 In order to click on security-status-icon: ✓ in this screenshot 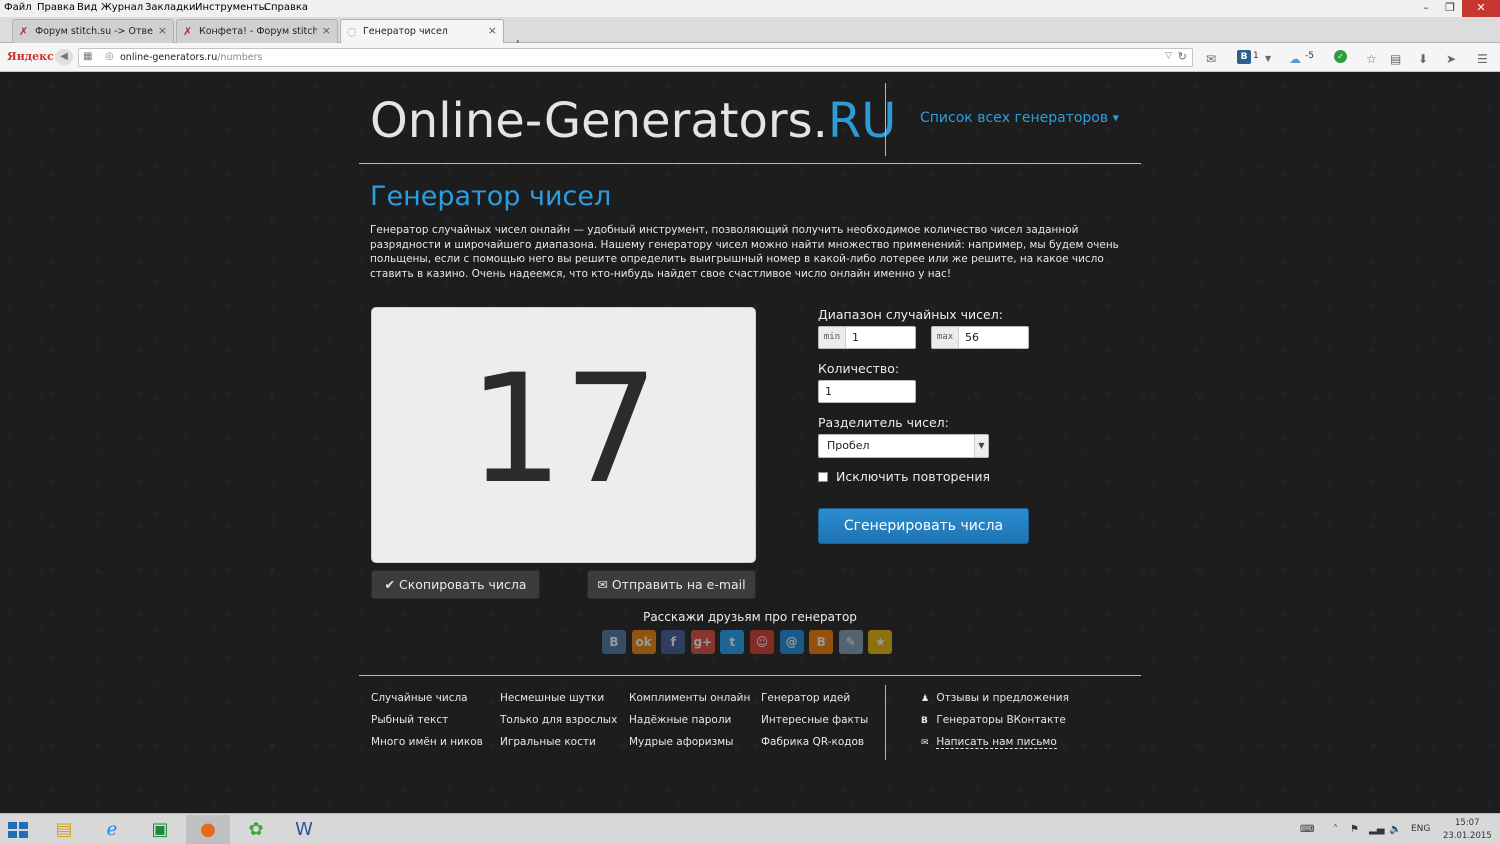, I will do `click(1340, 56)`.